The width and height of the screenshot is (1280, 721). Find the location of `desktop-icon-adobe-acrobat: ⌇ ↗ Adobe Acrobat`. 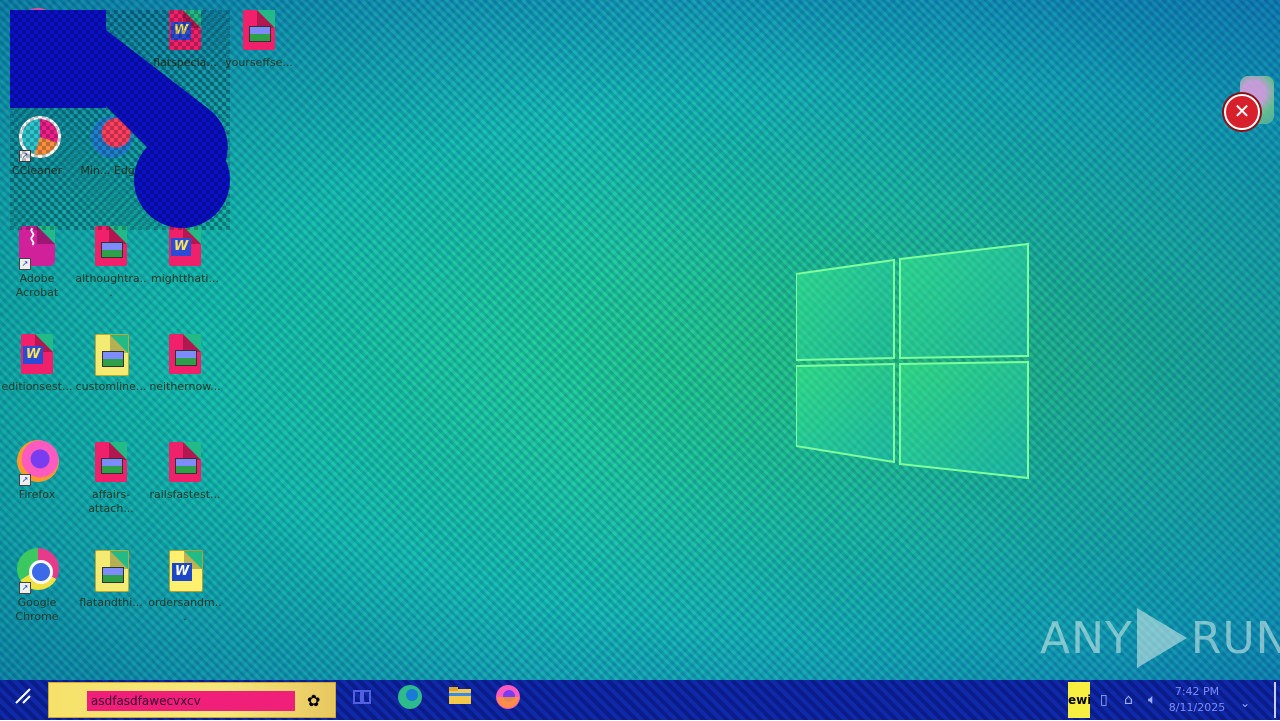

desktop-icon-adobe-acrobat: ⌇ ↗ Adobe Acrobat is located at coordinates (37, 262).